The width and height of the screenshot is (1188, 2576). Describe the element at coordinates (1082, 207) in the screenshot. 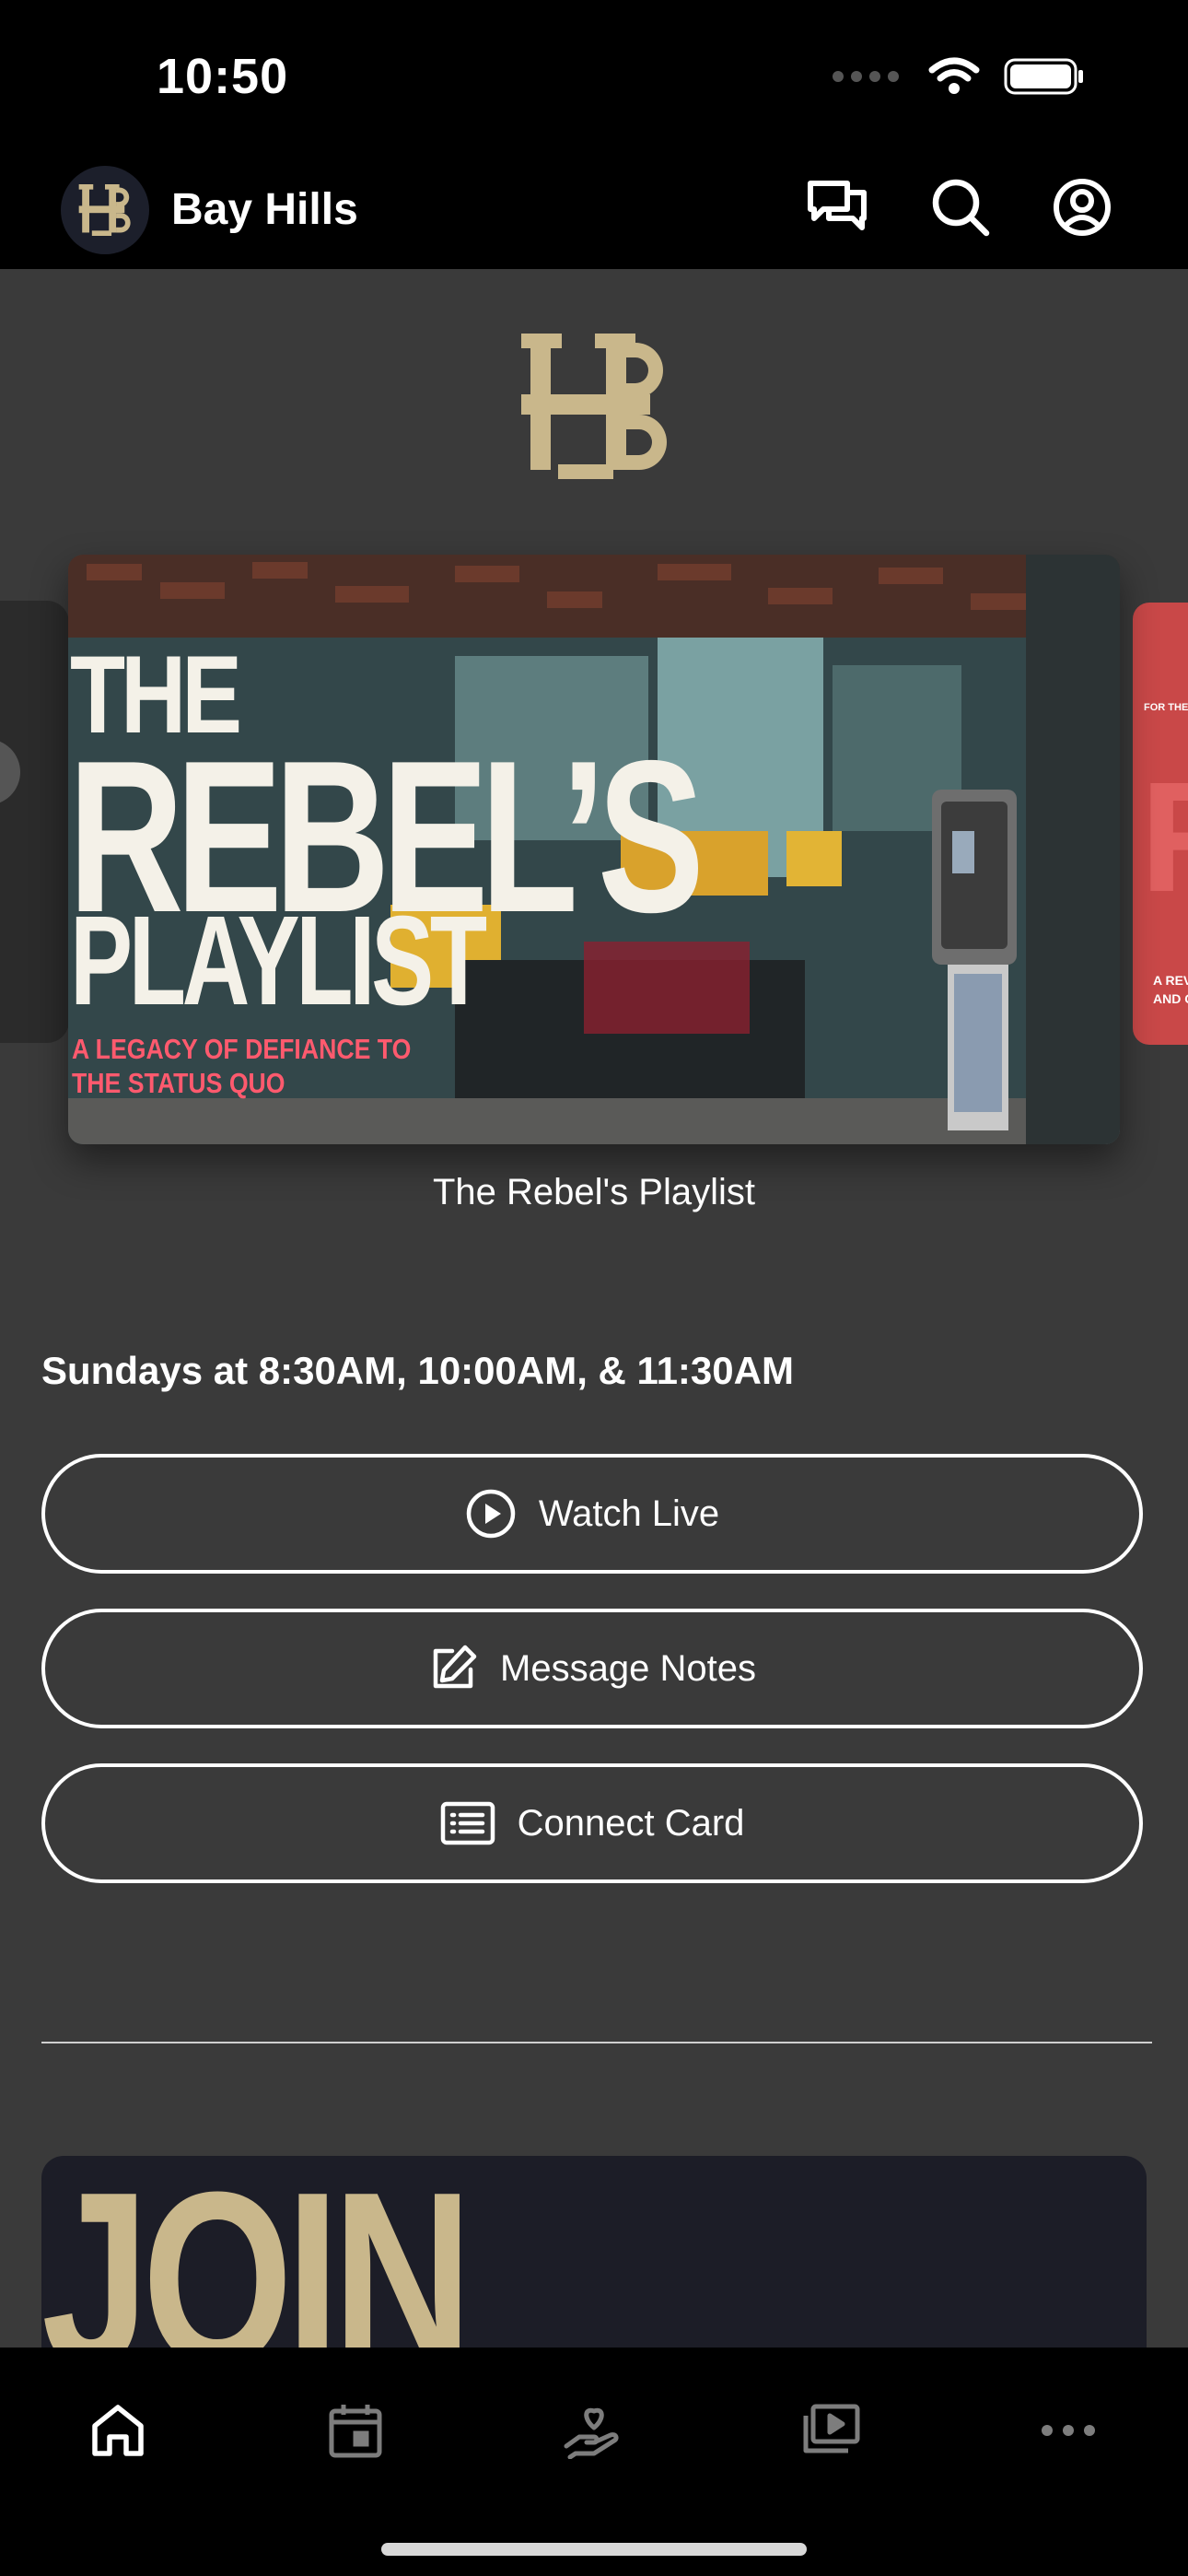

I see `profile-icon` at that location.